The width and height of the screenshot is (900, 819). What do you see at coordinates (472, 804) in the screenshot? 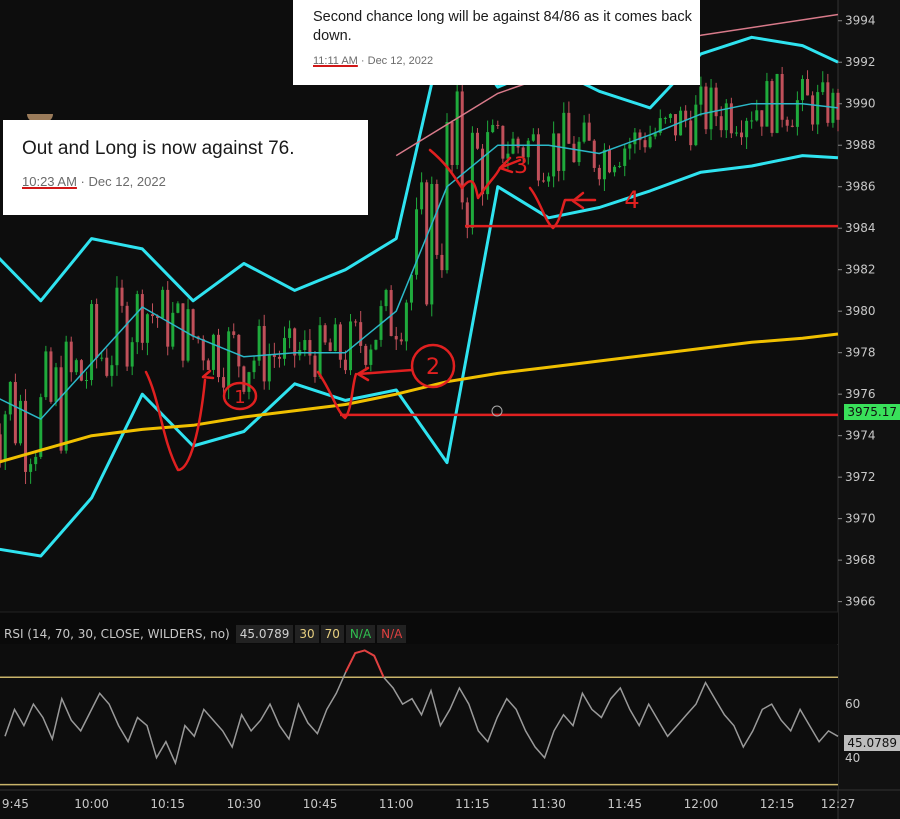
I see `time-tick-label: 11:15` at bounding box center [472, 804].